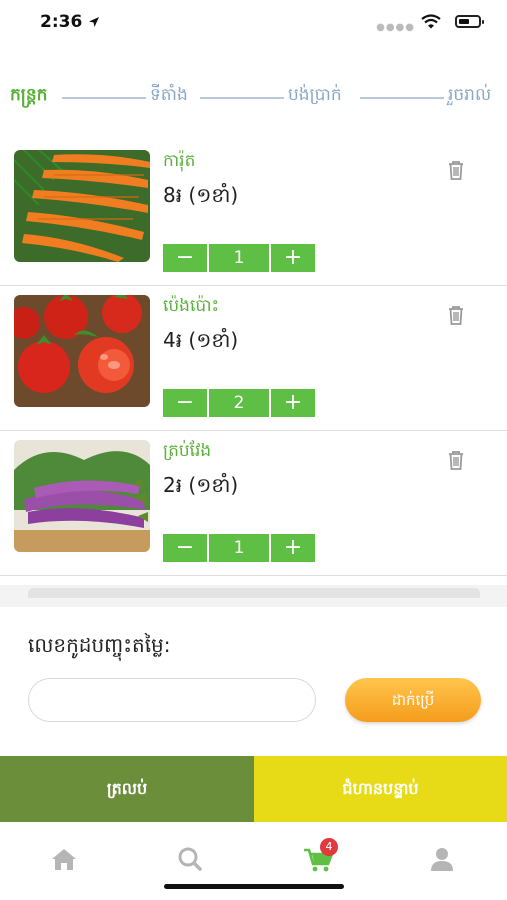  What do you see at coordinates (61, 22) in the screenshot?
I see `status-time: 2:36` at bounding box center [61, 22].